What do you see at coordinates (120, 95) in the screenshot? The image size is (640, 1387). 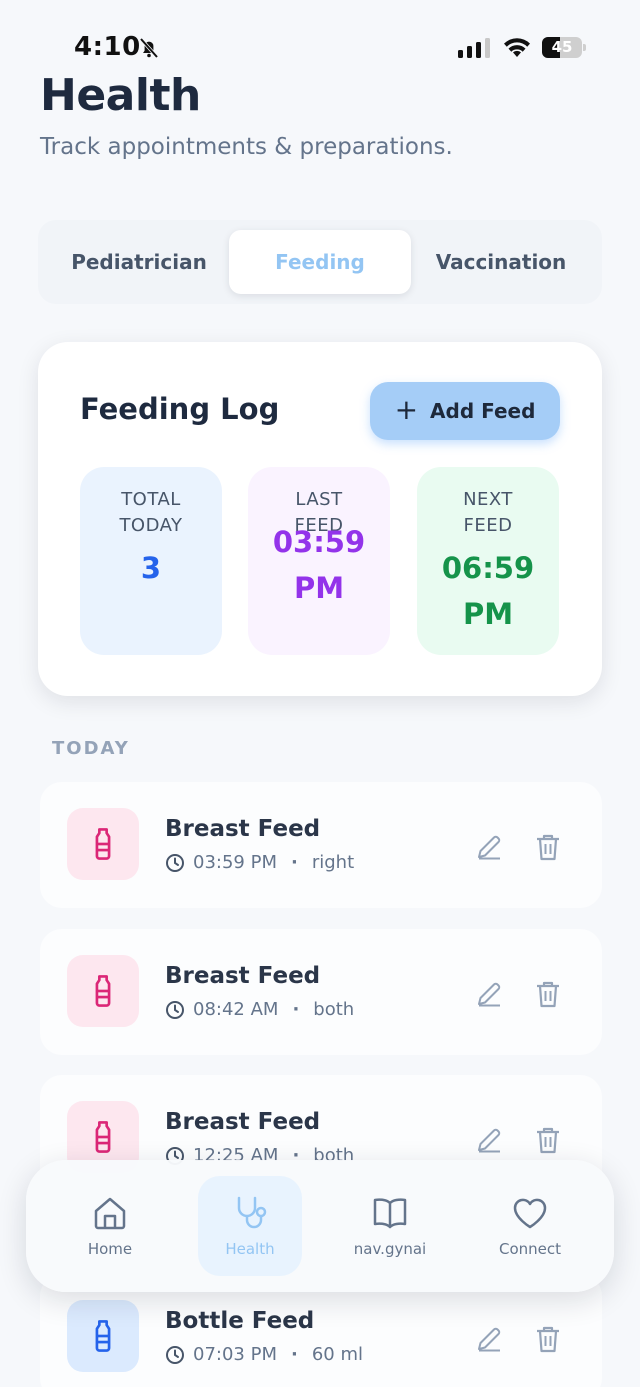 I see `page-title: Health` at bounding box center [120, 95].